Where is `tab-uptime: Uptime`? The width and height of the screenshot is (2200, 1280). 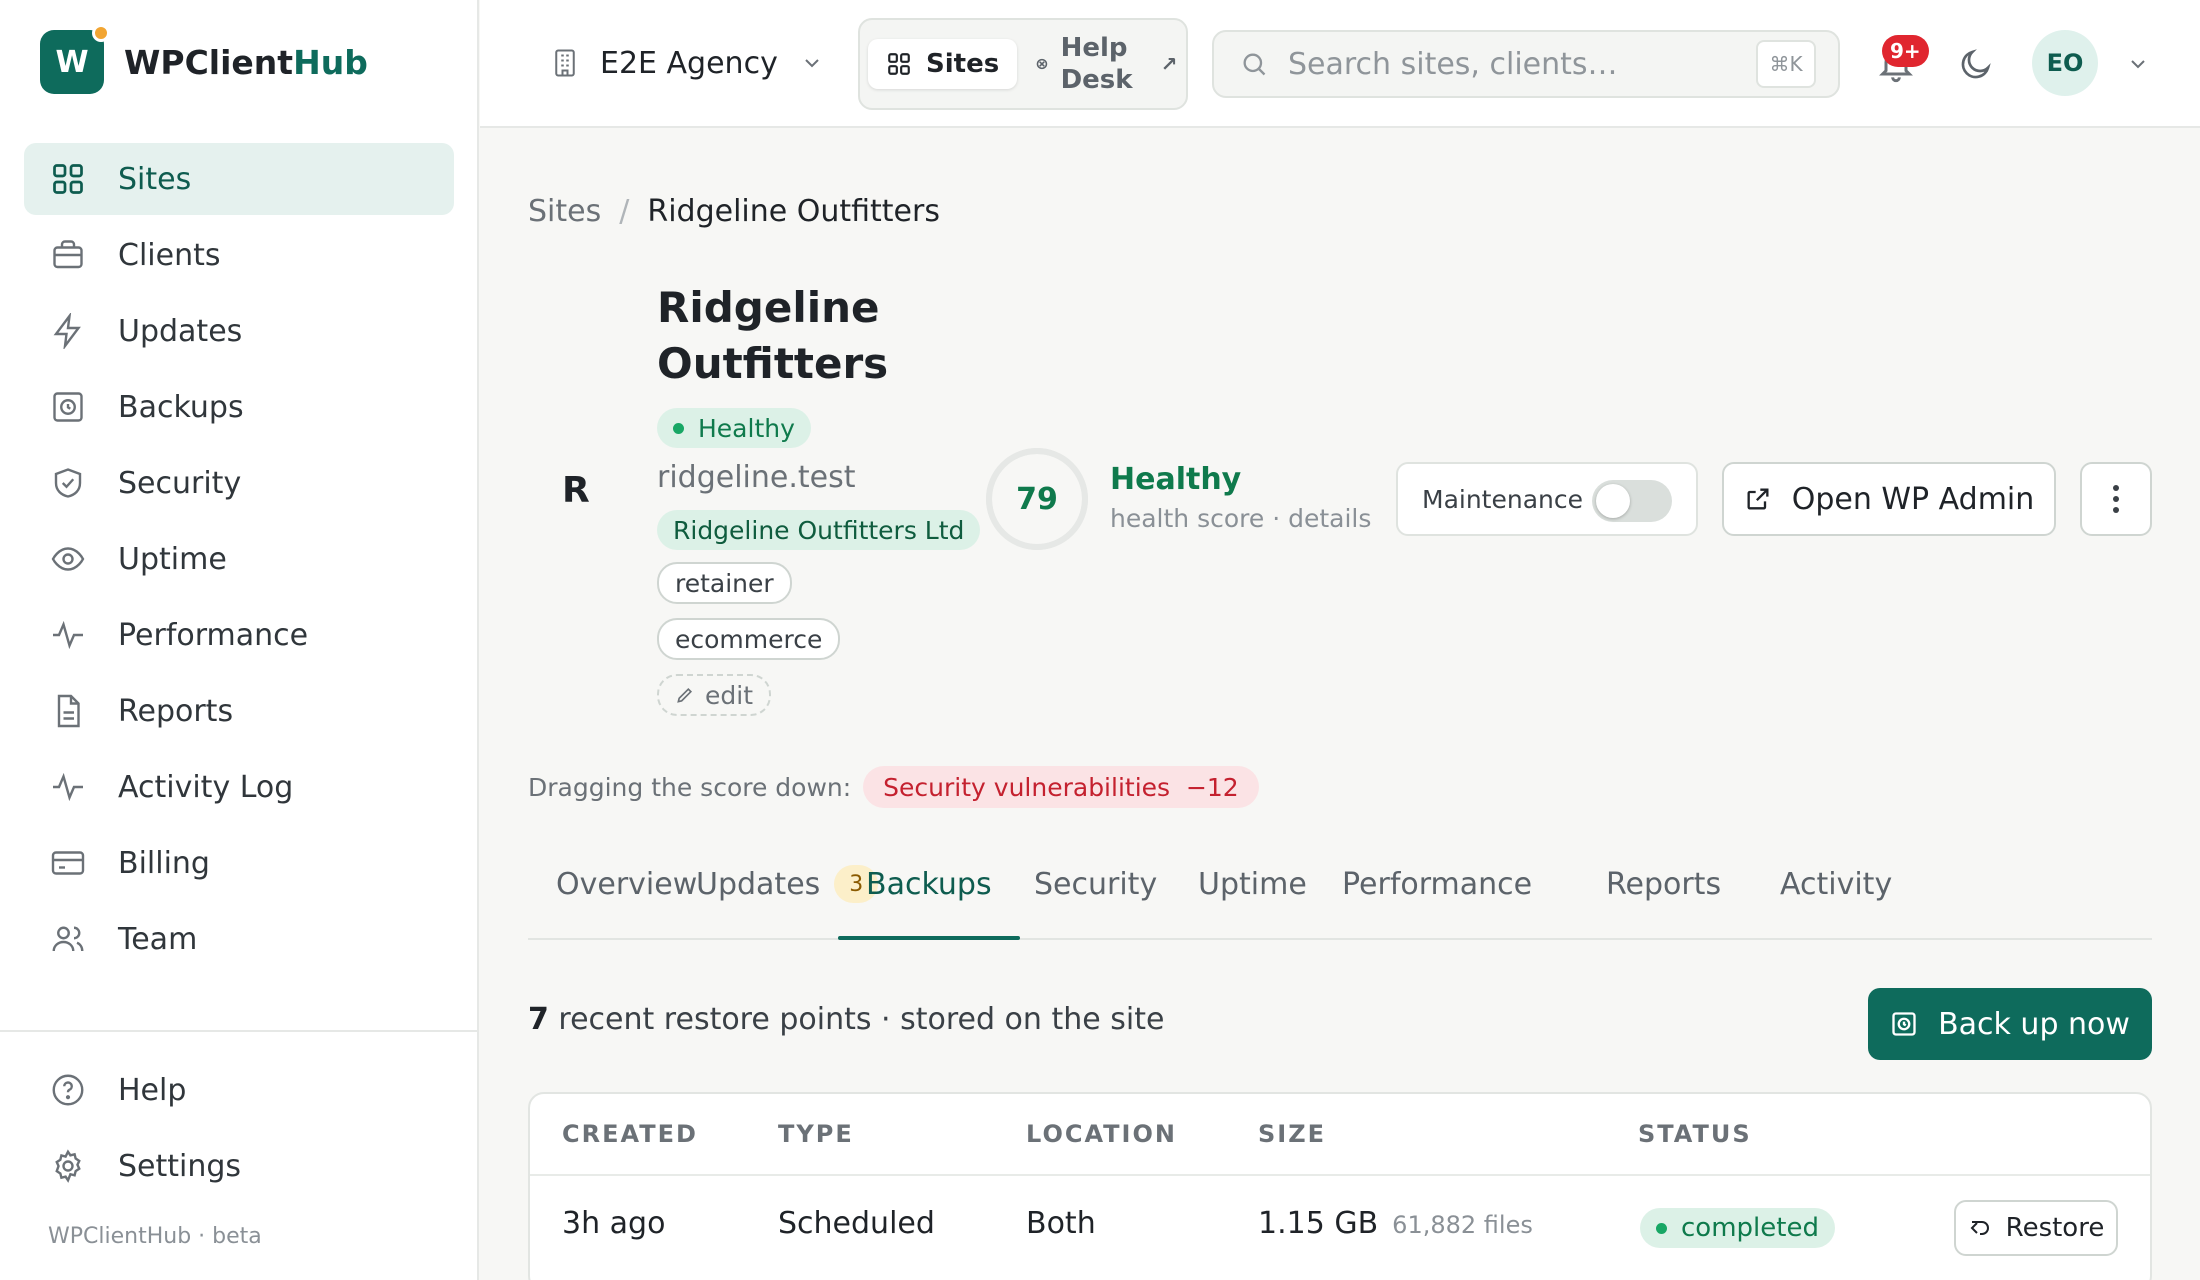 tab-uptime: Uptime is located at coordinates (1252, 884).